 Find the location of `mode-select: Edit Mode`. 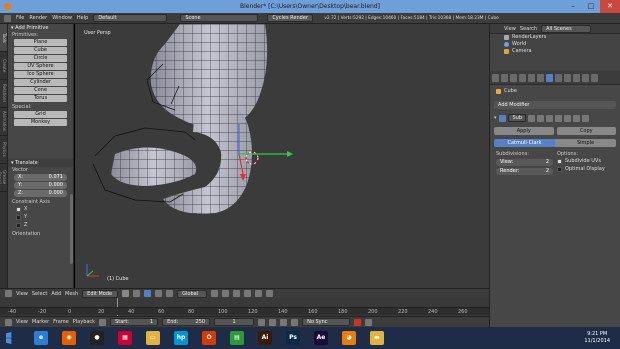

mode-select: Edit Mode is located at coordinates (100, 293).